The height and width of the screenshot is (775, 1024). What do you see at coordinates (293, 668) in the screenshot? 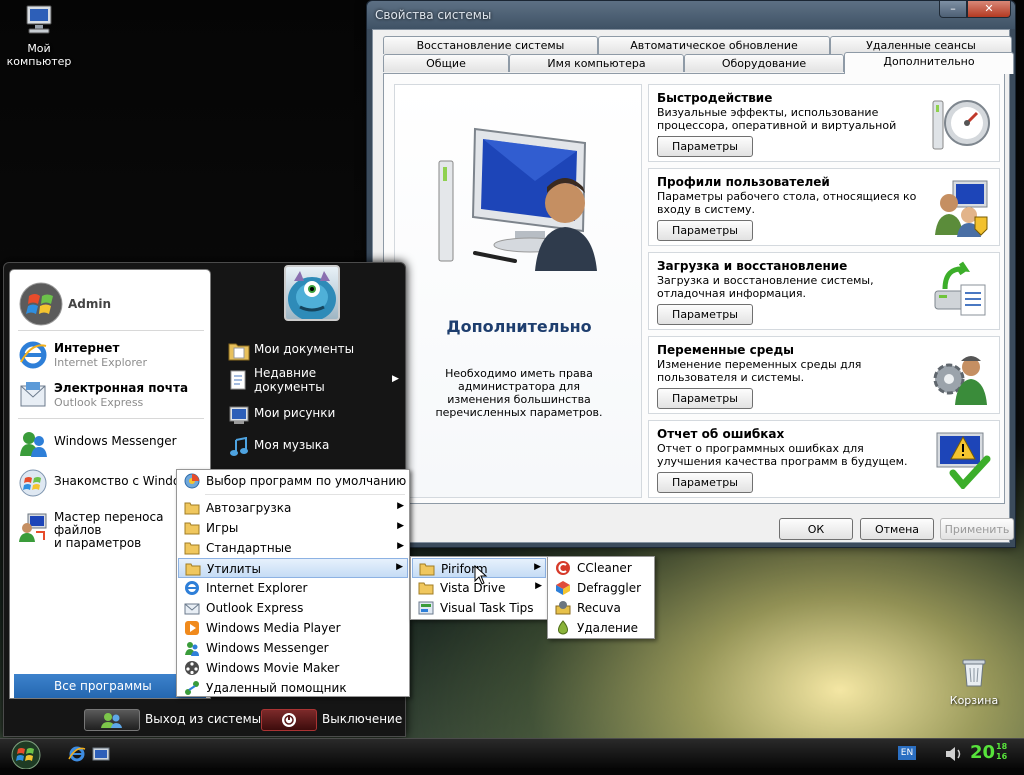
I see `menu-item-movie-maker: Windows Movie Maker` at bounding box center [293, 668].